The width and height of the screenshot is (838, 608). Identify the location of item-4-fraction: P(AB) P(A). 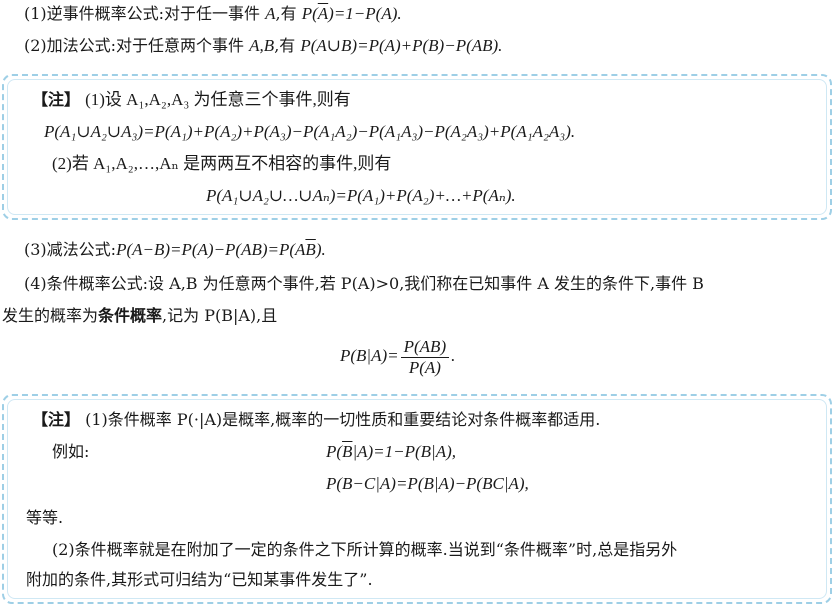
(425, 357).